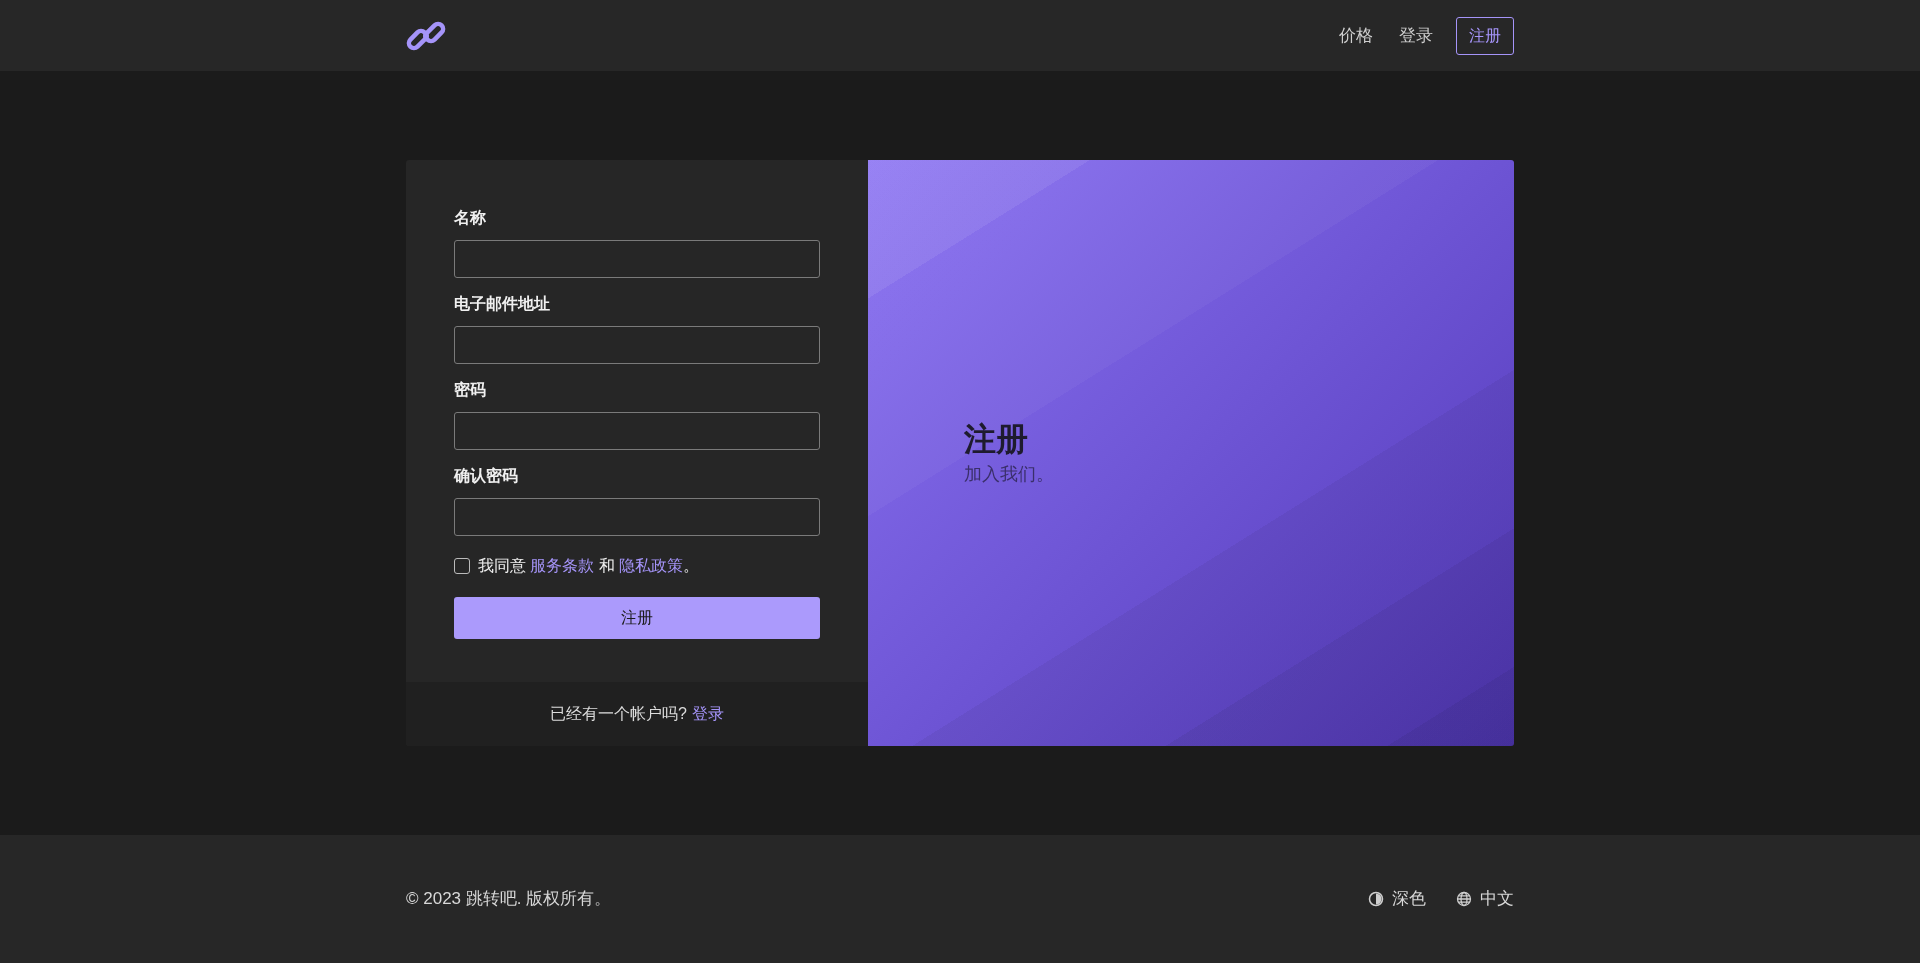  Describe the element at coordinates (1464, 899) in the screenshot. I see `globe-icon` at that location.